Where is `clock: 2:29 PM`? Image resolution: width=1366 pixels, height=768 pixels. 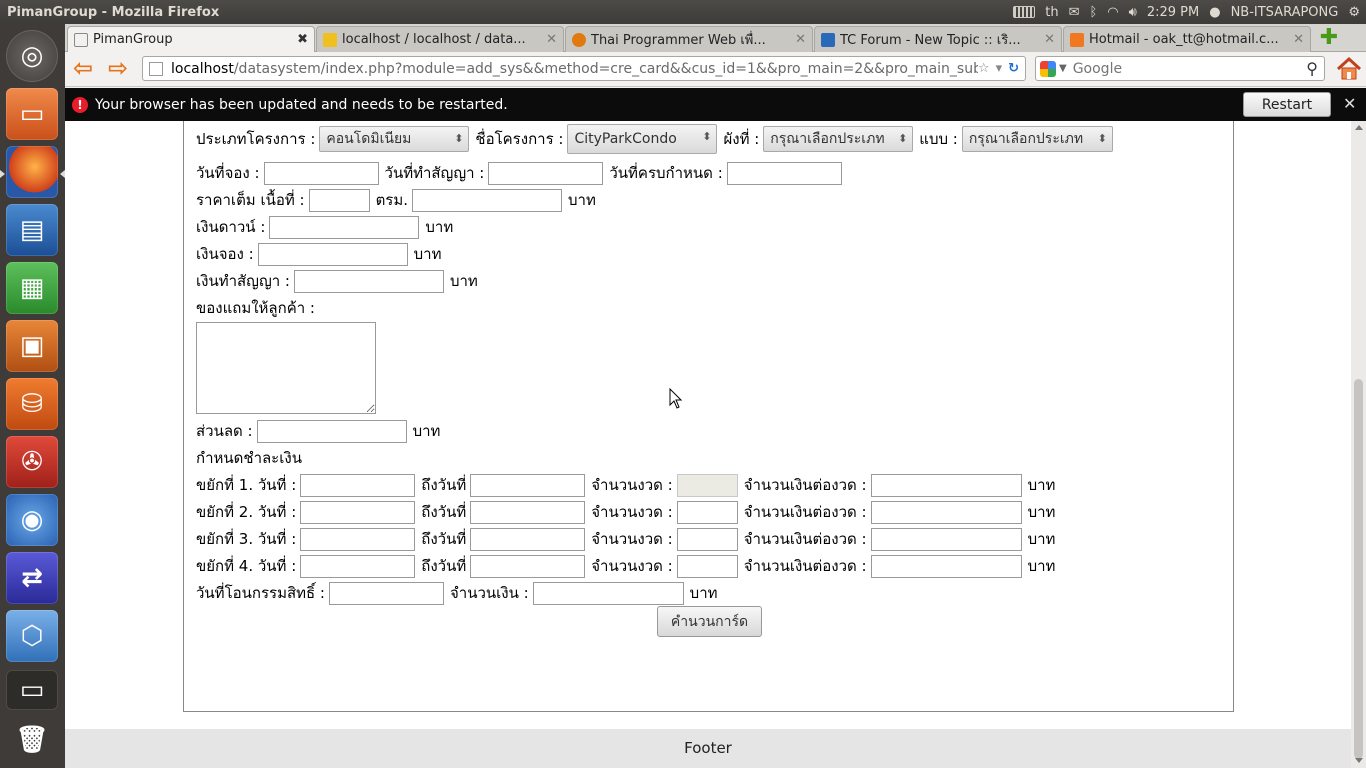
clock: 2:29 PM is located at coordinates (1173, 12).